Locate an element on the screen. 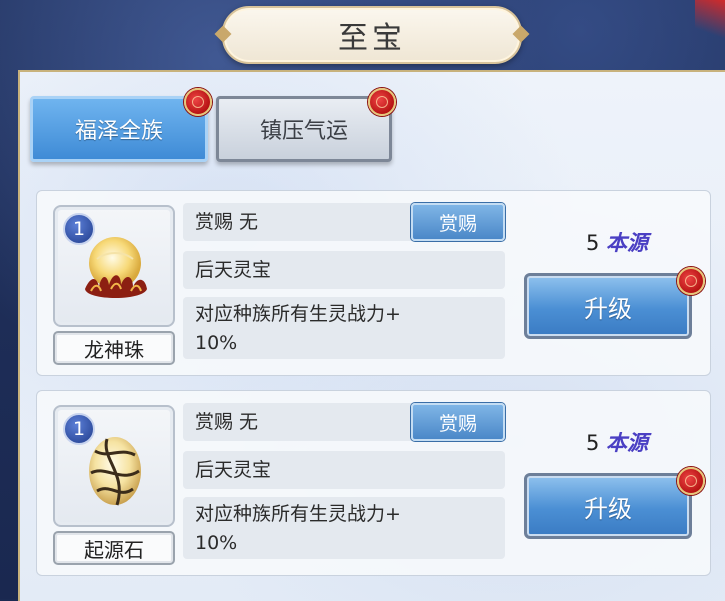 The height and width of the screenshot is (601, 725). page-title: 至宝 is located at coordinates (372, 38).